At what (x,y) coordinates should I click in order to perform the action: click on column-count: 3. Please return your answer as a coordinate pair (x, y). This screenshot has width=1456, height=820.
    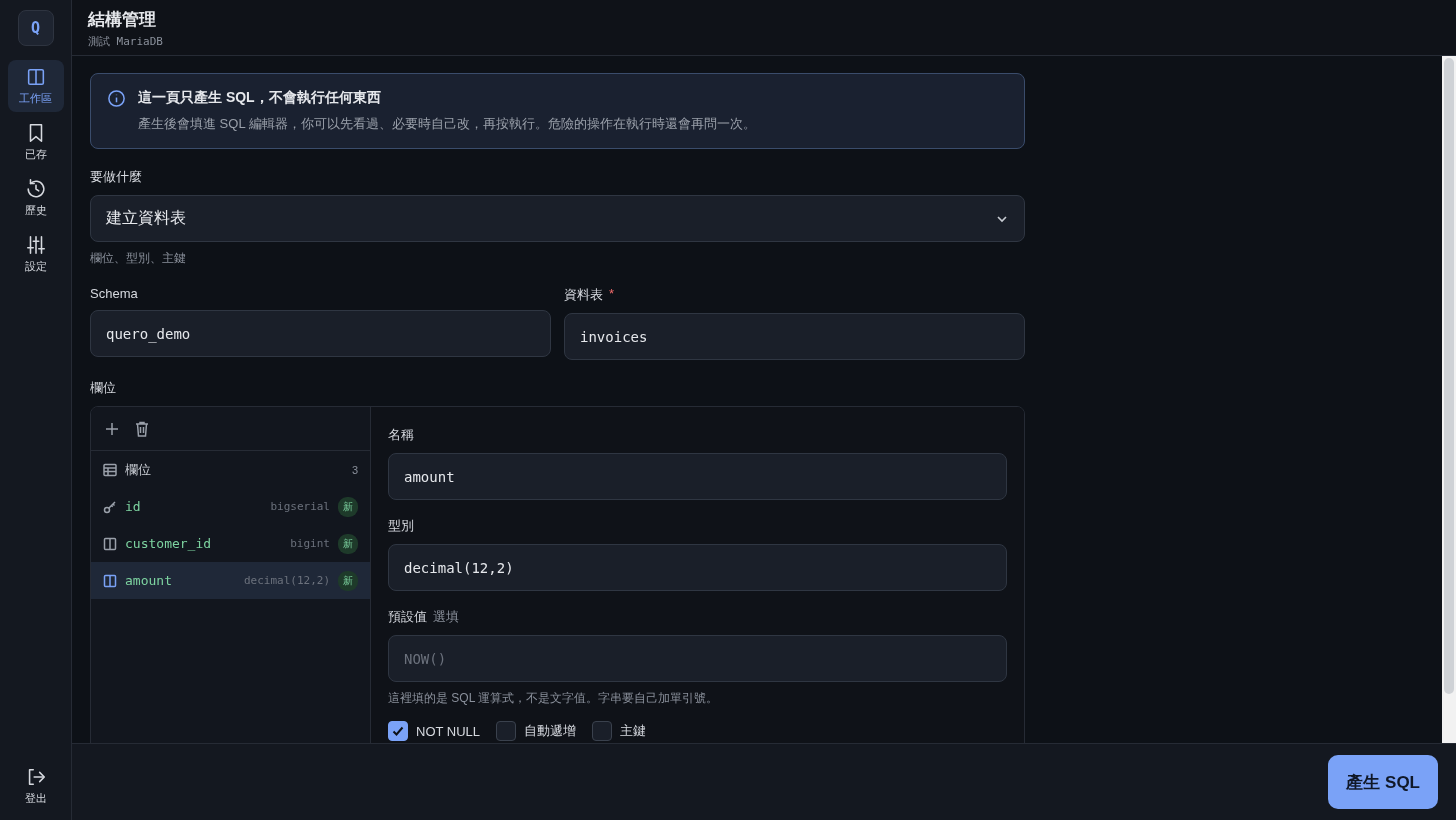
    Looking at the image, I should click on (354, 469).